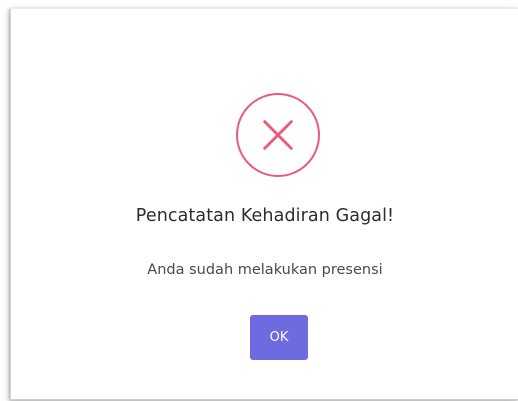 The width and height of the screenshot is (518, 401). Describe the element at coordinates (265, 216) in the screenshot. I see `dialog-title: Pencatatan Kehadiran Gagal!` at that location.